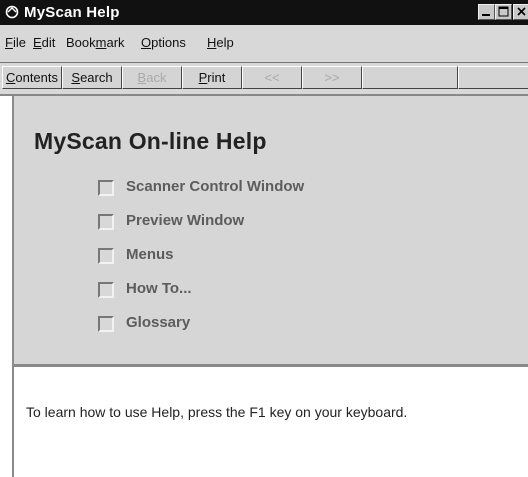 This screenshot has height=477, width=528. I want to click on previous-topic-button: <<, so click(272, 77).